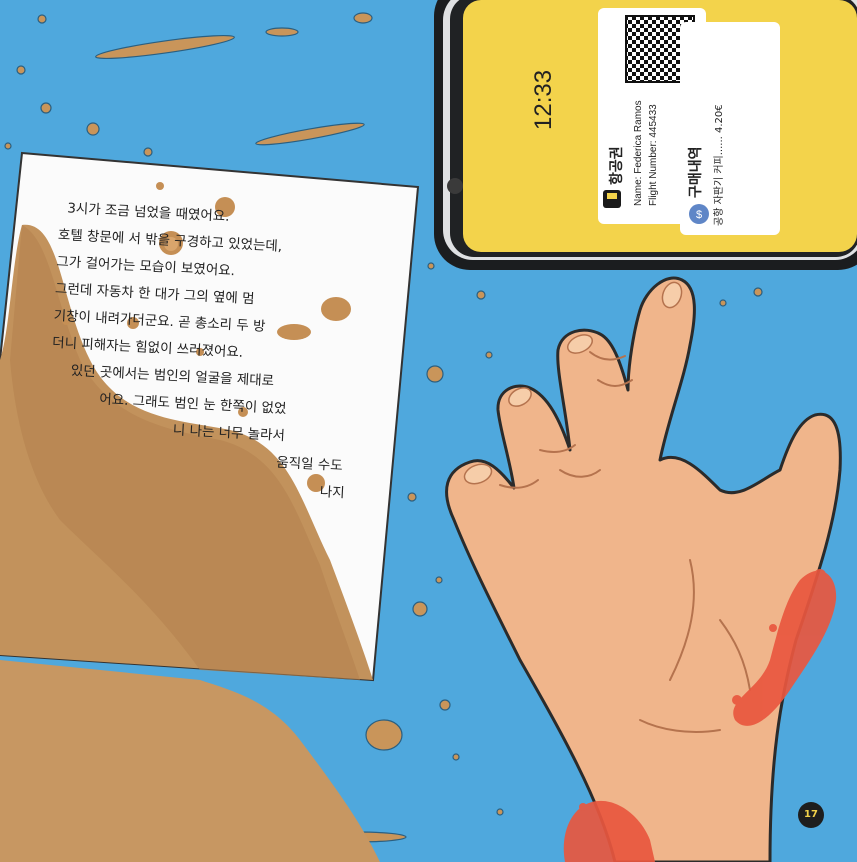 The height and width of the screenshot is (862, 857). I want to click on purchase-card, so click(730, 128).